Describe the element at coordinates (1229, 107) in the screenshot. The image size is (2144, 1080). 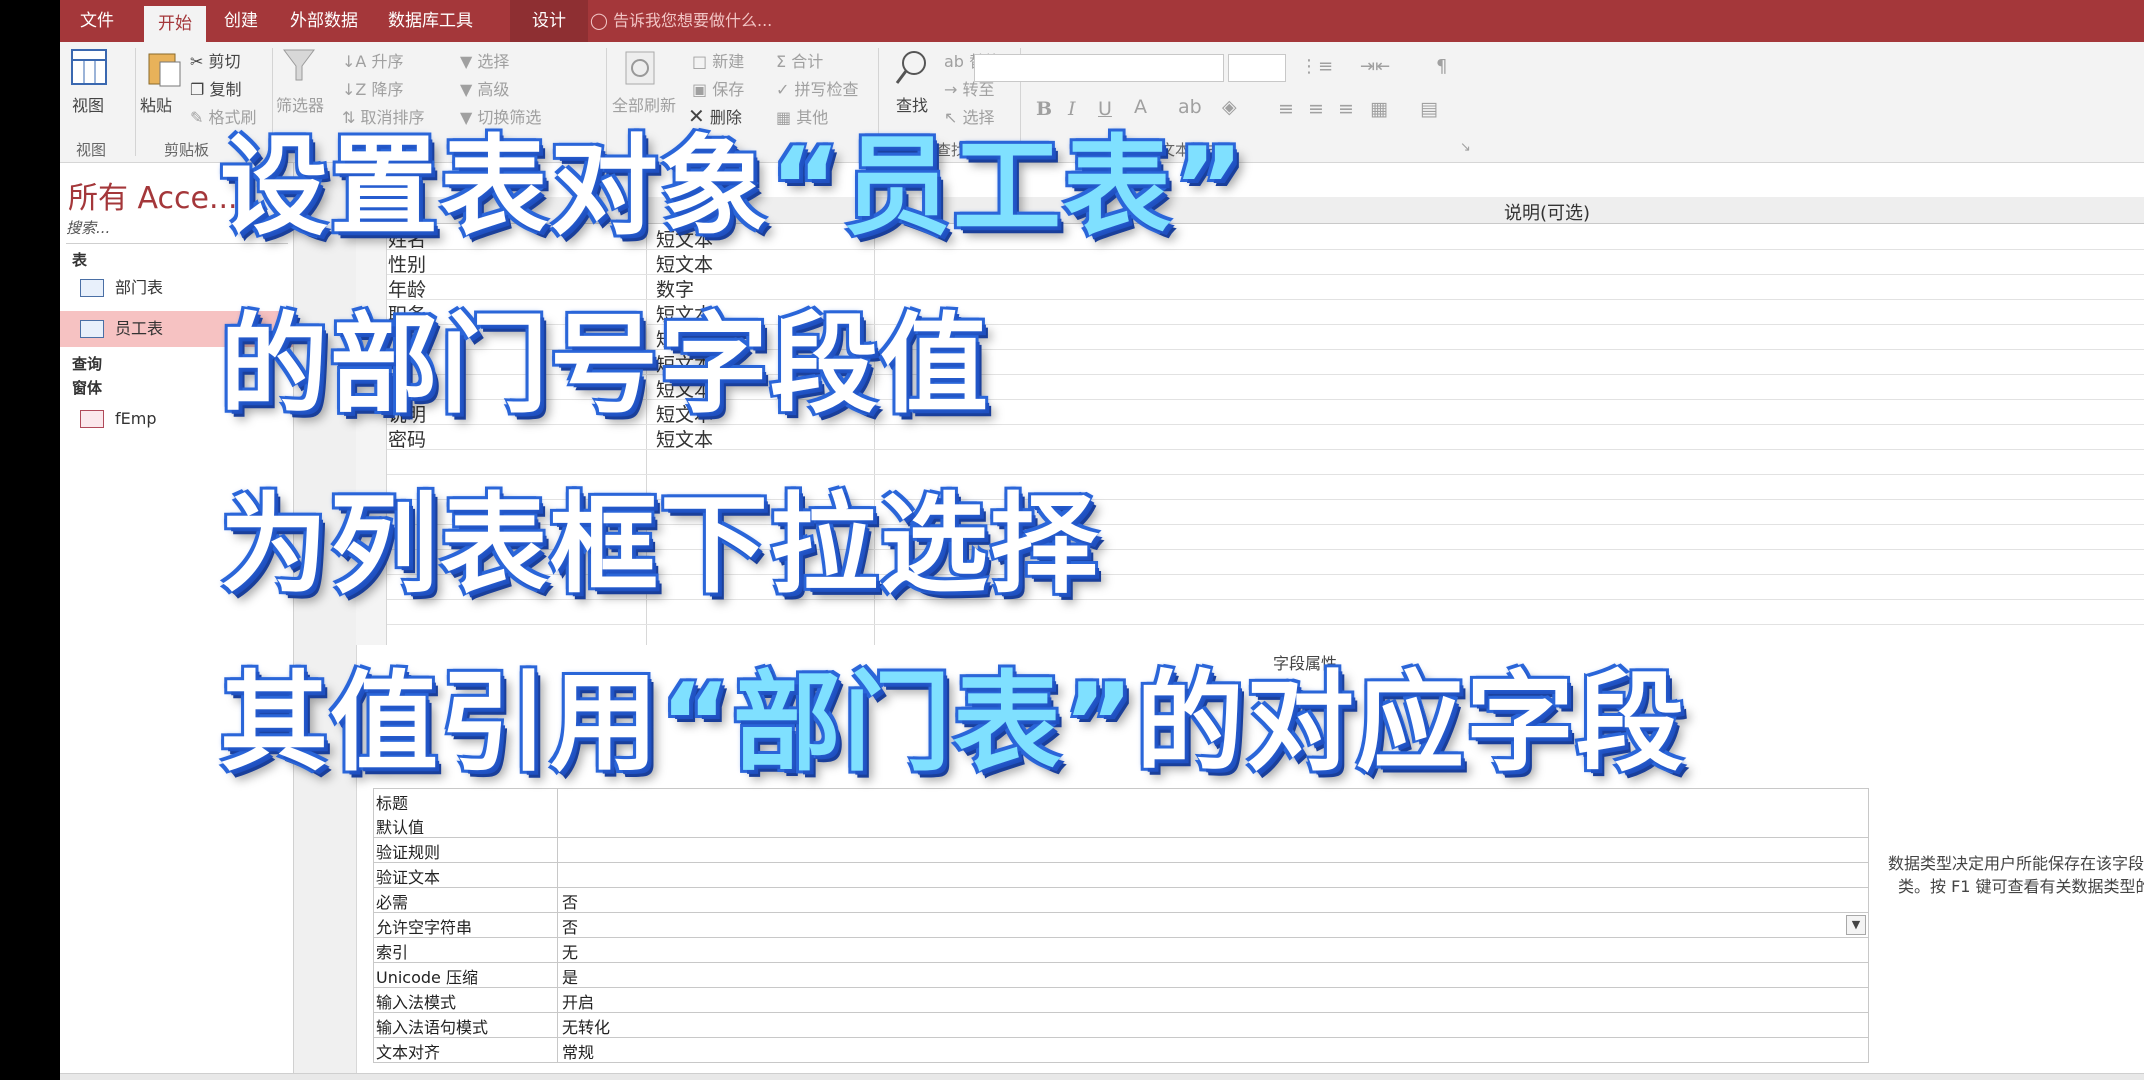
I see `fill-color-icon: ◈` at that location.